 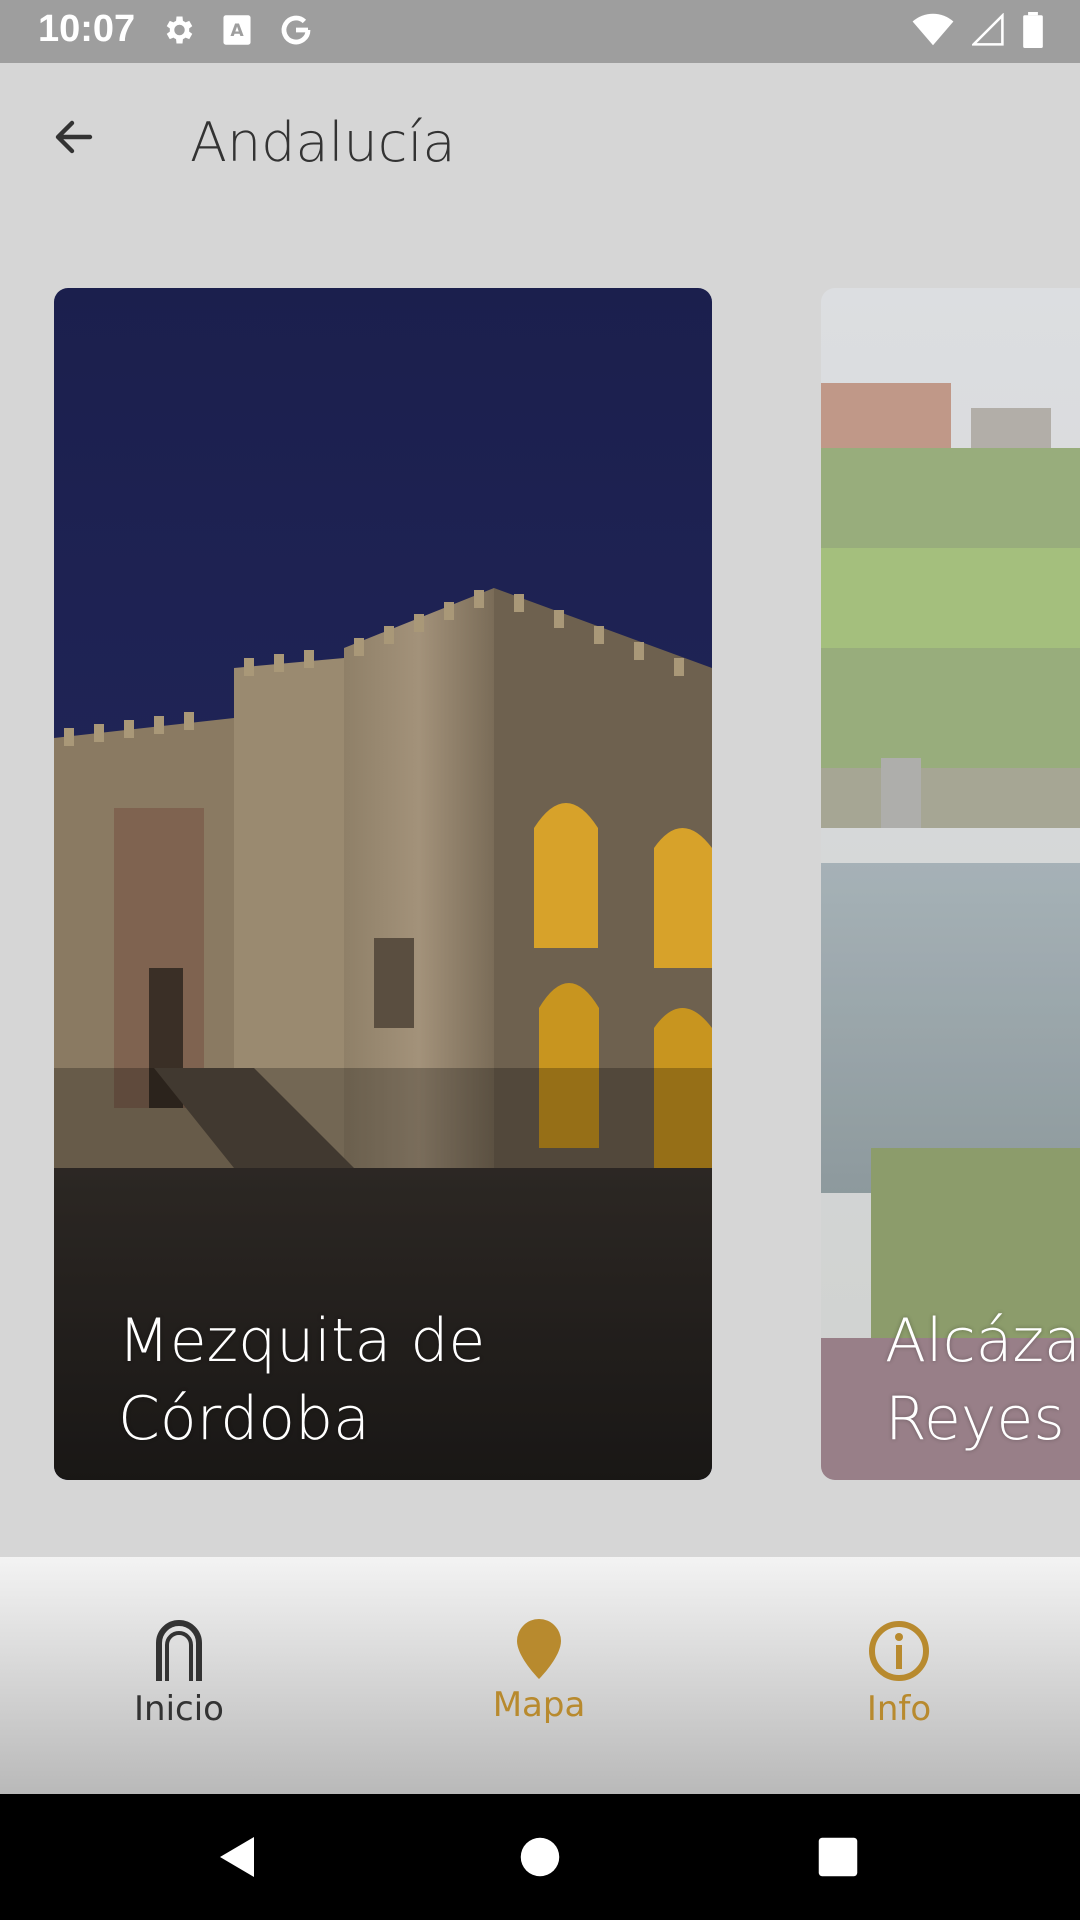 I want to click on home-circle-icon, so click(x=540, y=1857).